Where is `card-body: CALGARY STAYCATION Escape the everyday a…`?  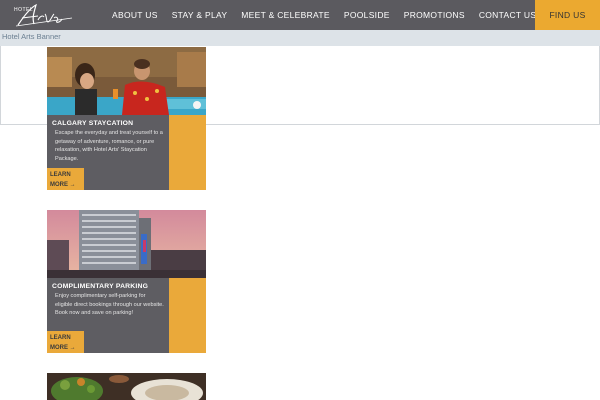
card-body: CALGARY STAYCATION Escape the everyday a… is located at coordinates (108, 152).